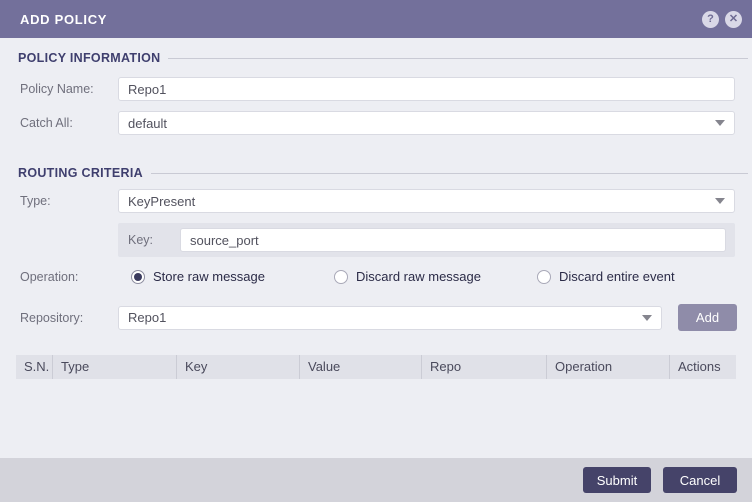 The height and width of the screenshot is (502, 752). What do you see at coordinates (700, 480) in the screenshot?
I see `cancel-button: Cancel` at bounding box center [700, 480].